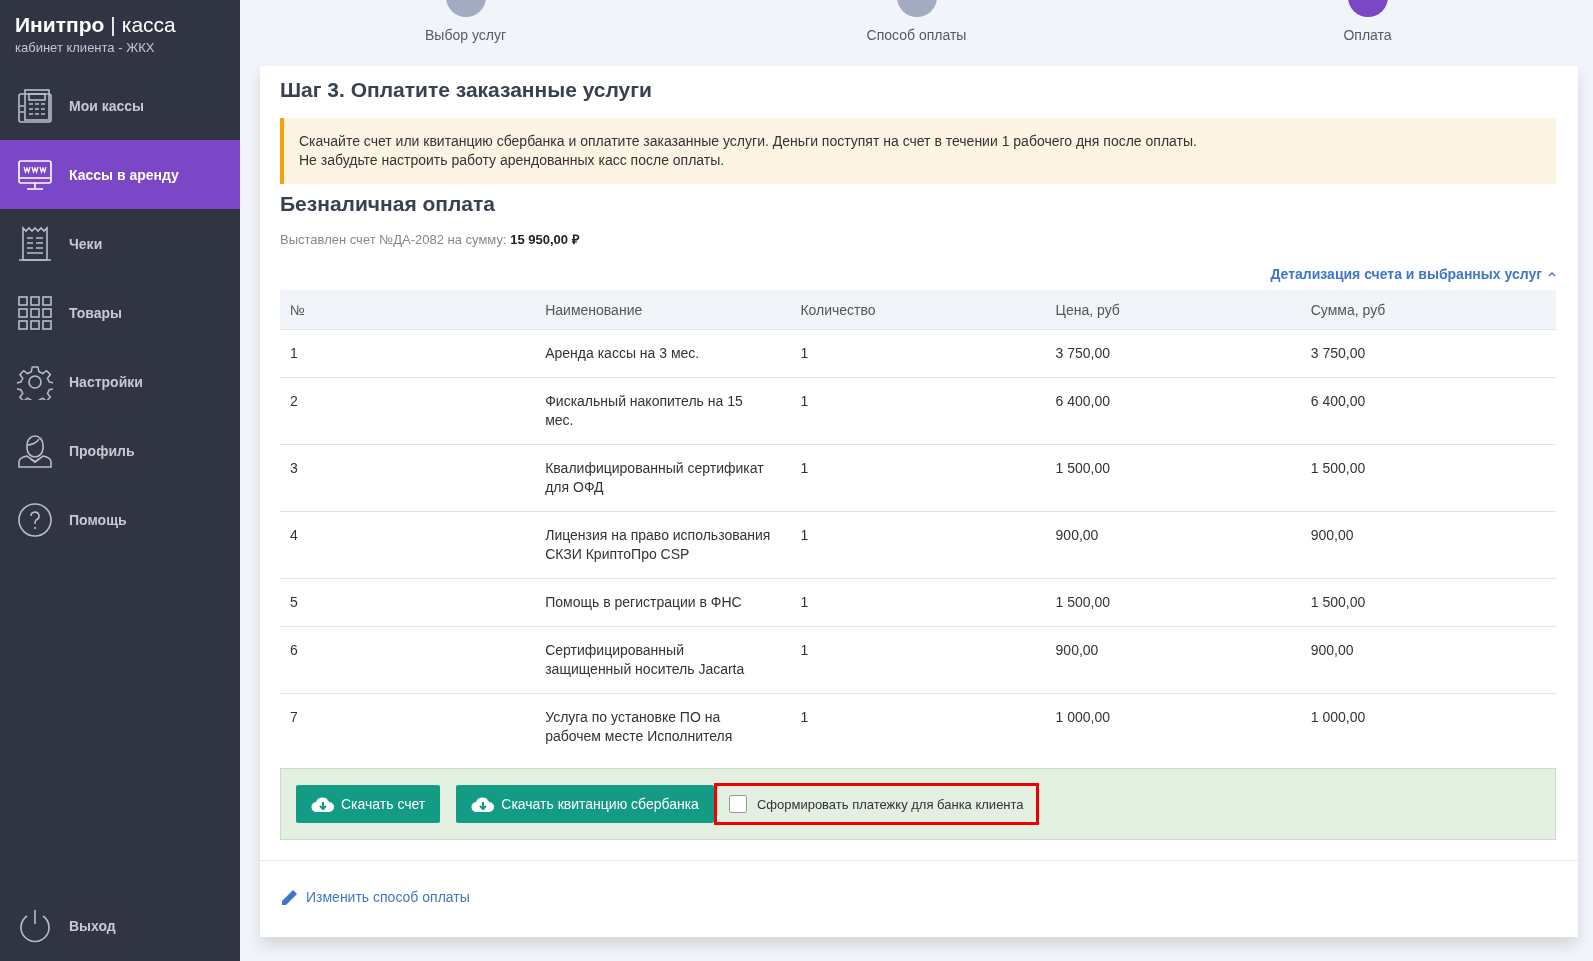  I want to click on logo-subtitle: кабинет клиента - ЖКХ, so click(85, 47).